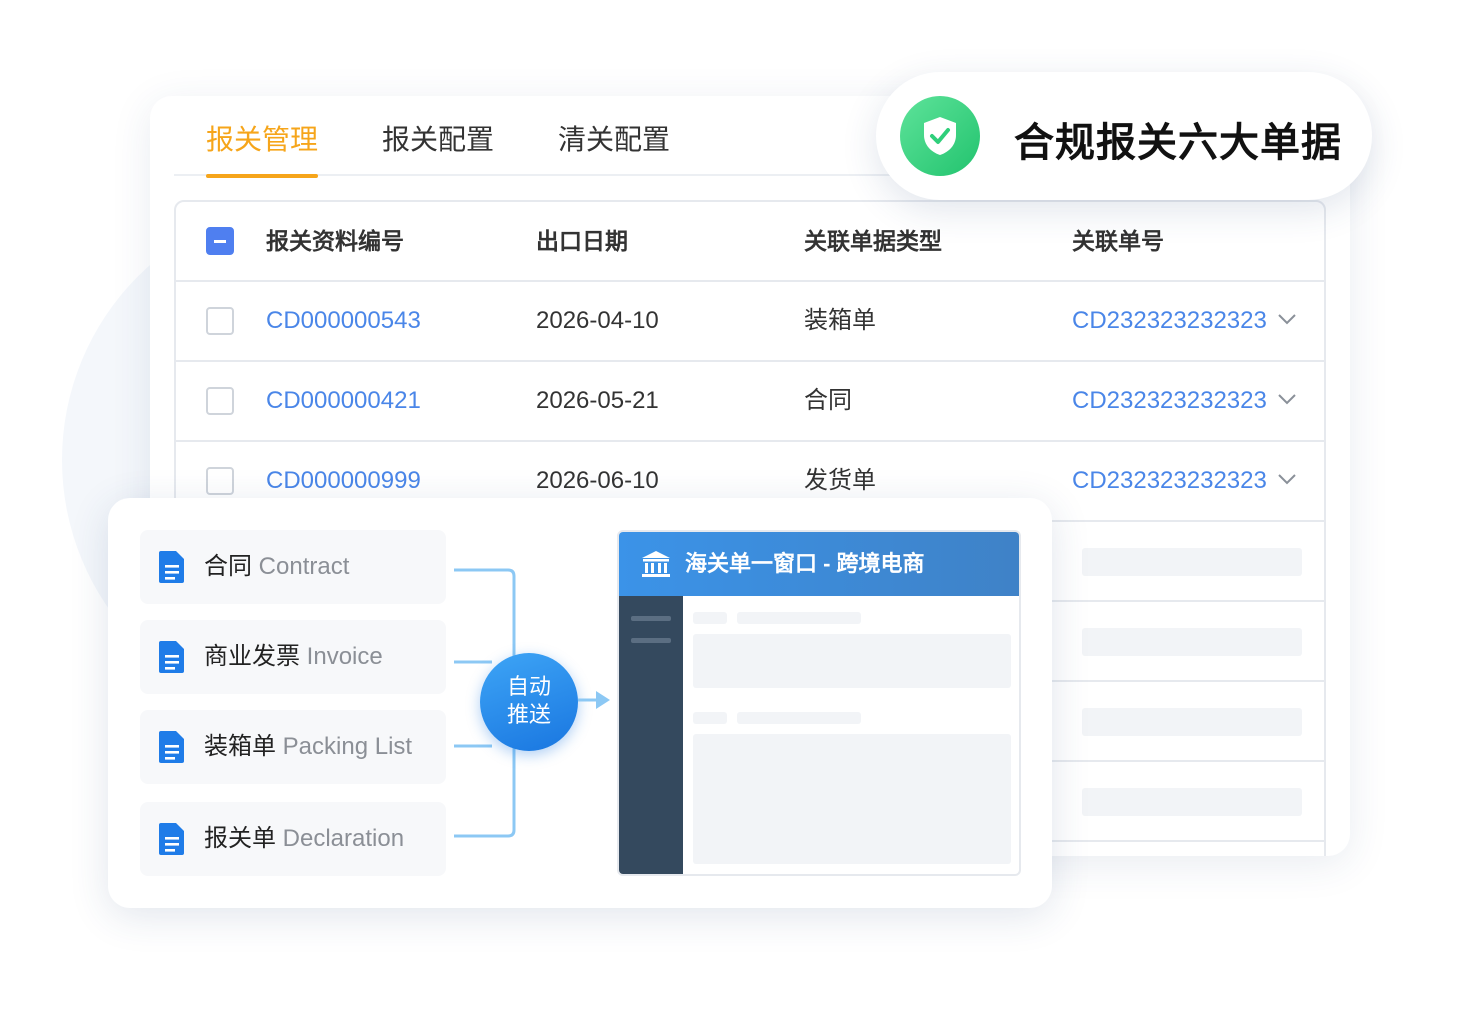  I want to click on push-label-line1: 自动, so click(528, 686).